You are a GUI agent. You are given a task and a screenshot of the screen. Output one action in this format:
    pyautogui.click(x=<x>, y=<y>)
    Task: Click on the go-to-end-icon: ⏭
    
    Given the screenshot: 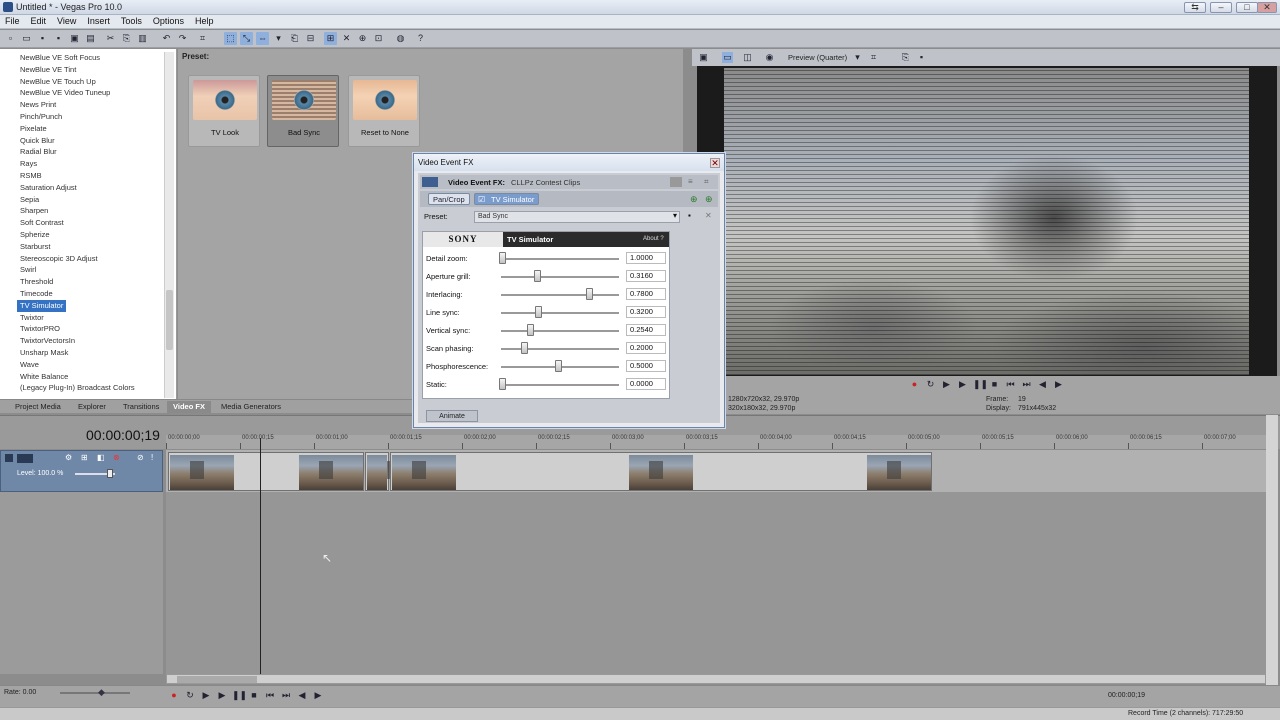 What is the action you would take?
    pyautogui.click(x=286, y=695)
    